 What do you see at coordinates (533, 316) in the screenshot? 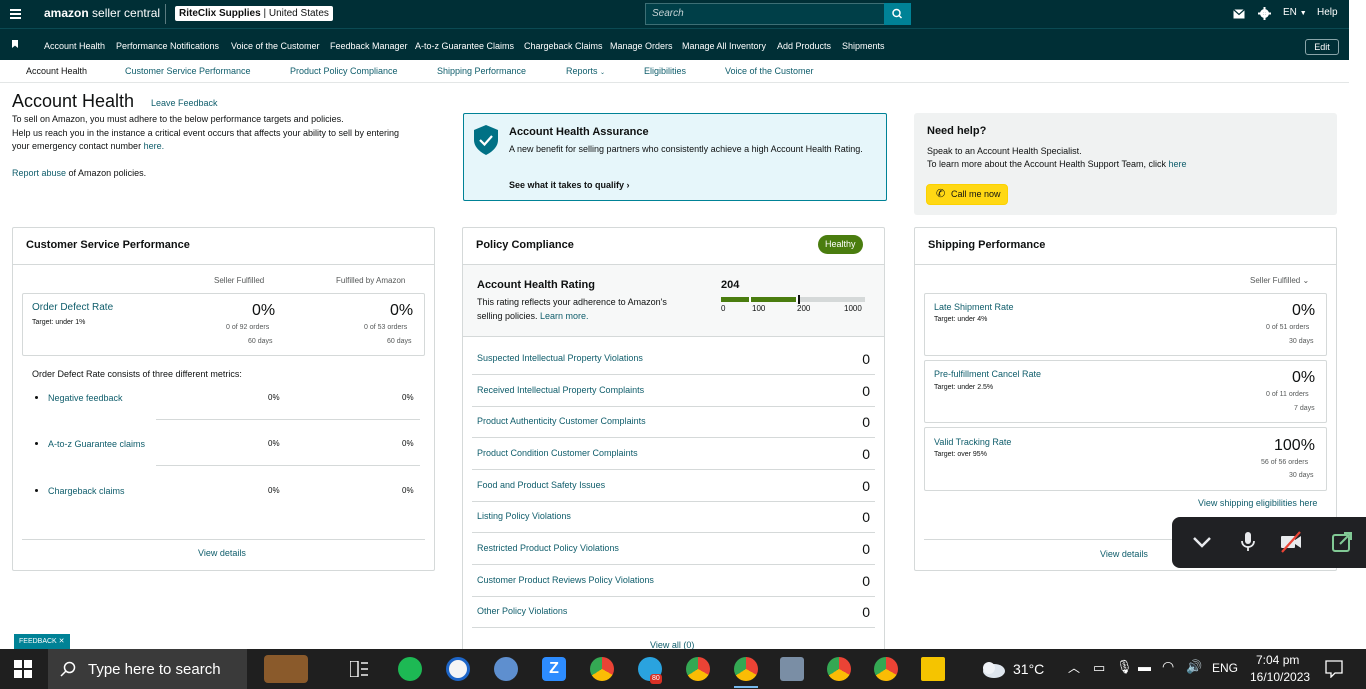
I see `ahr-line-2: selling policies. Learn more.` at bounding box center [533, 316].